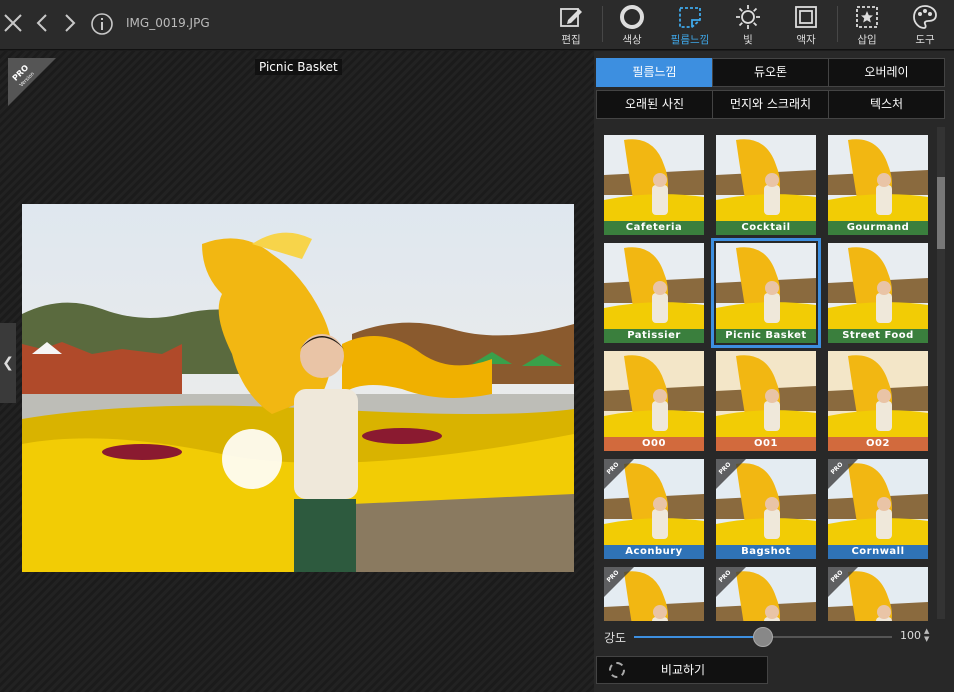 This screenshot has height=692, width=954. Describe the element at coordinates (571, 17) in the screenshot. I see `edit-icon` at that location.